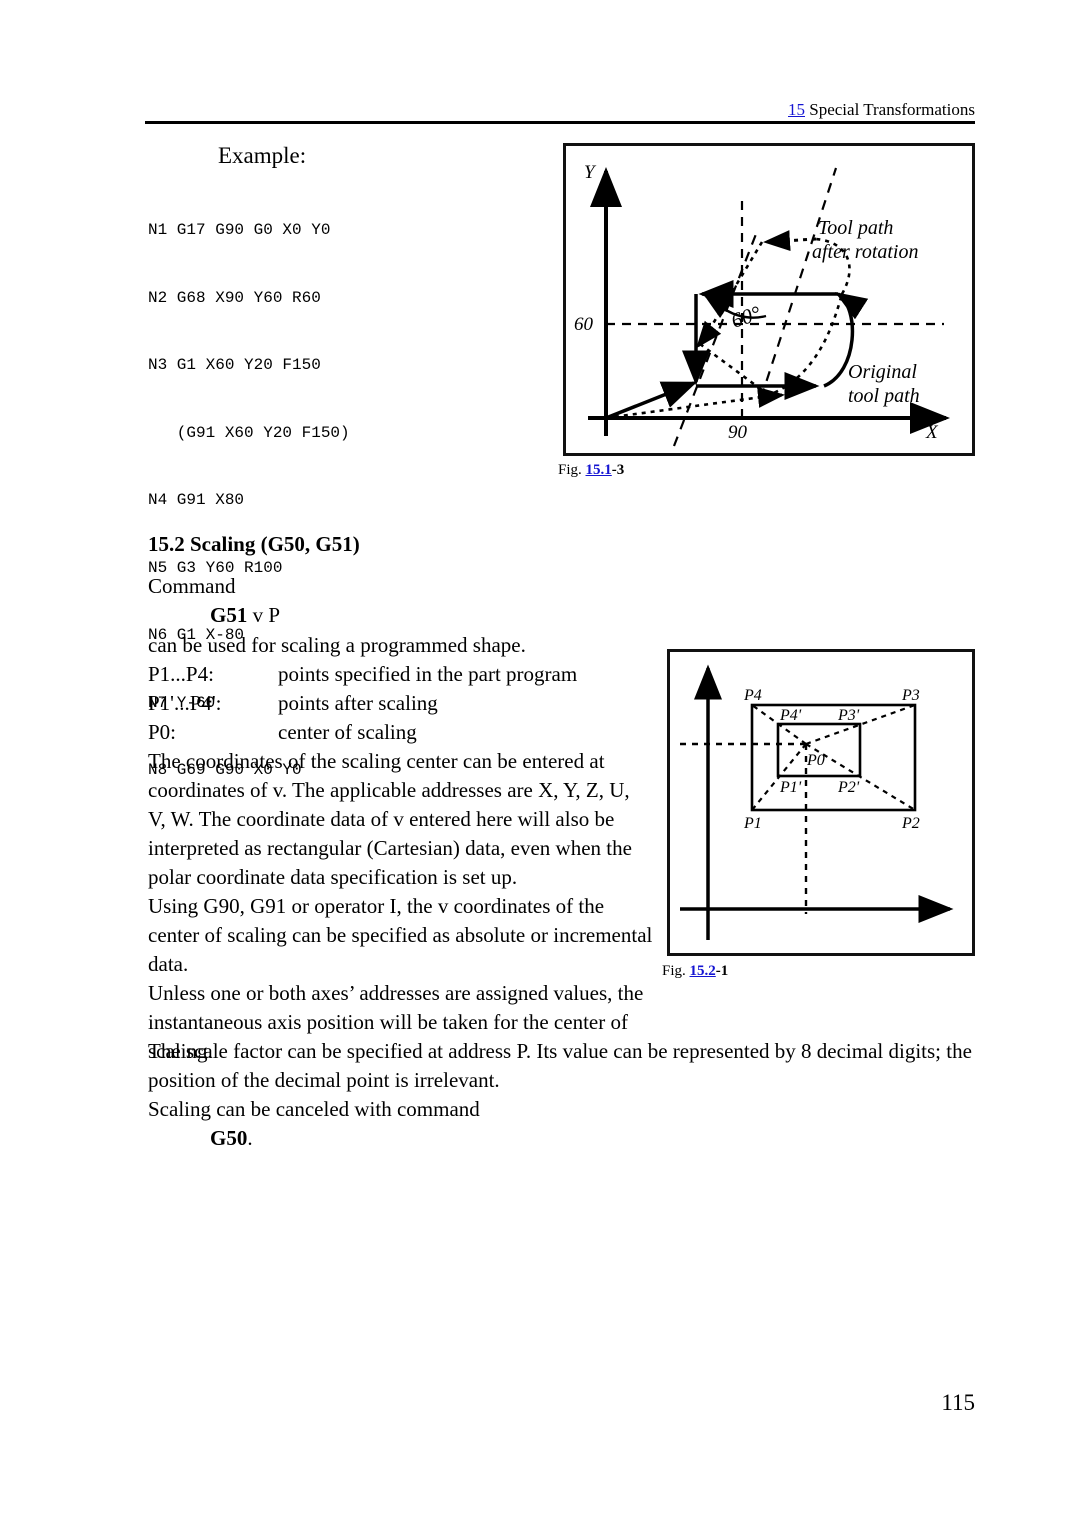  Describe the element at coordinates (910, 695) in the screenshot. I see `fig2-label-p3: P3` at that location.